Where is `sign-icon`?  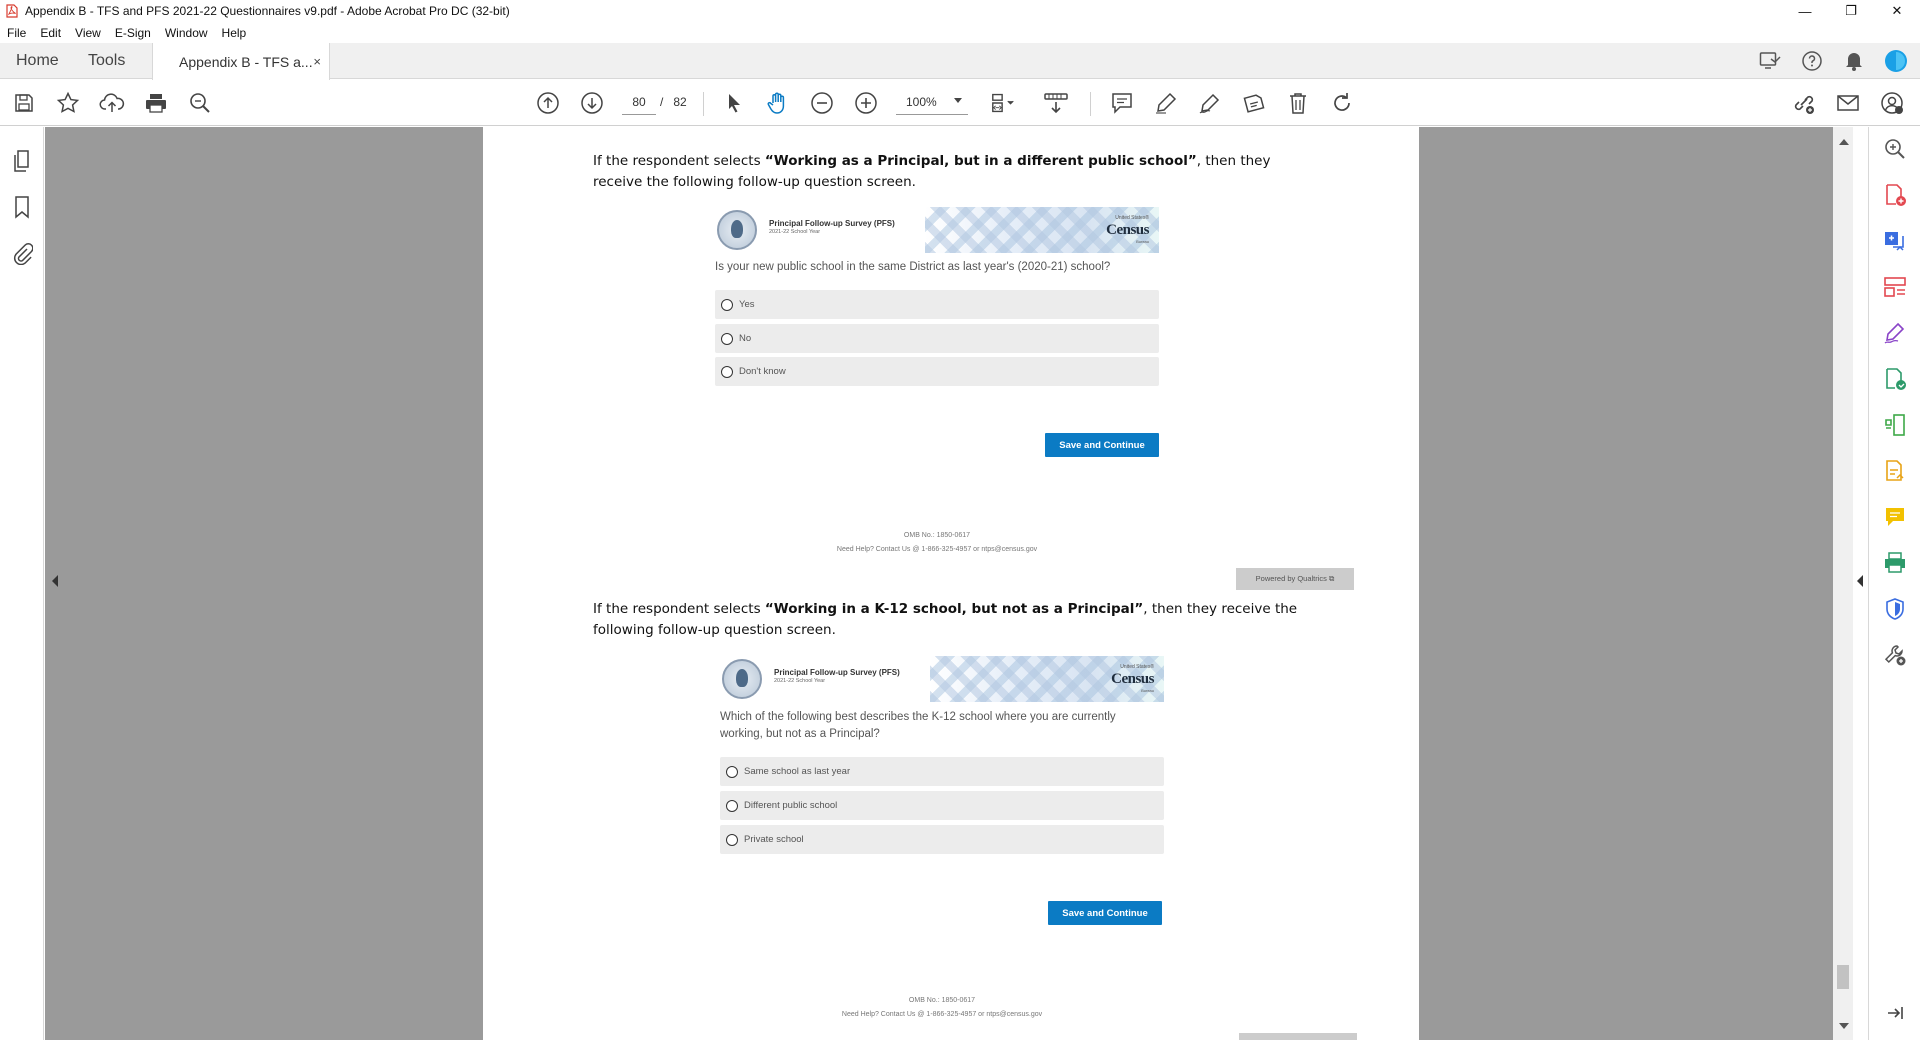
sign-icon is located at coordinates (1210, 103).